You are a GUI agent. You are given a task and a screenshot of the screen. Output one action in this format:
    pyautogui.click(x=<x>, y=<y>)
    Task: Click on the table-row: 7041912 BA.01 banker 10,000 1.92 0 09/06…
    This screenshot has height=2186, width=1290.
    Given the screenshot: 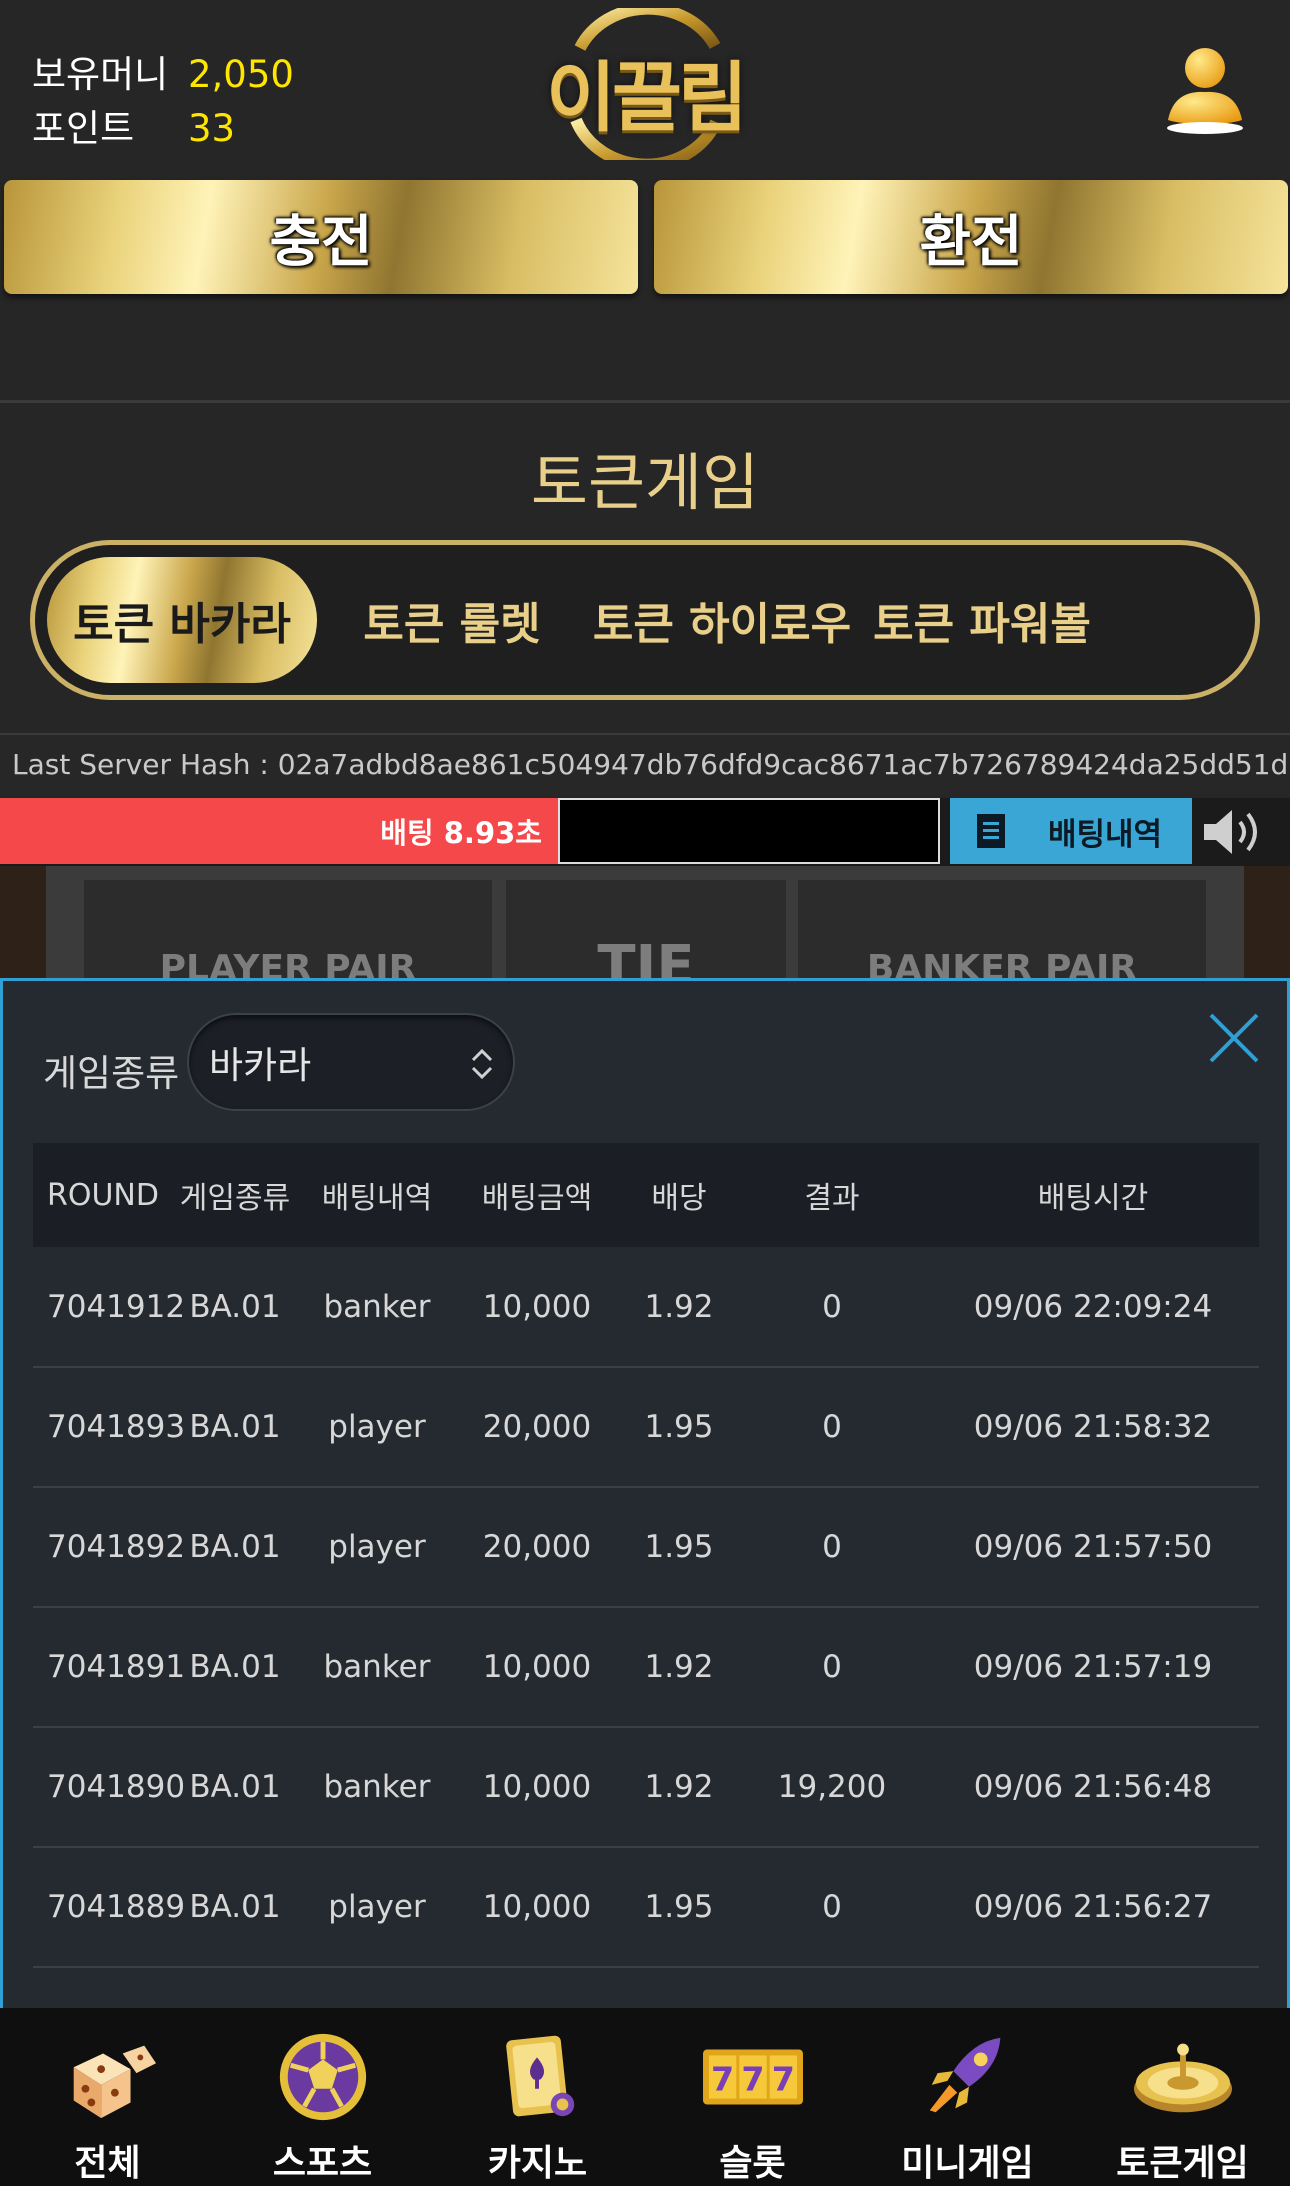 What is the action you would take?
    pyautogui.click(x=646, y=1307)
    